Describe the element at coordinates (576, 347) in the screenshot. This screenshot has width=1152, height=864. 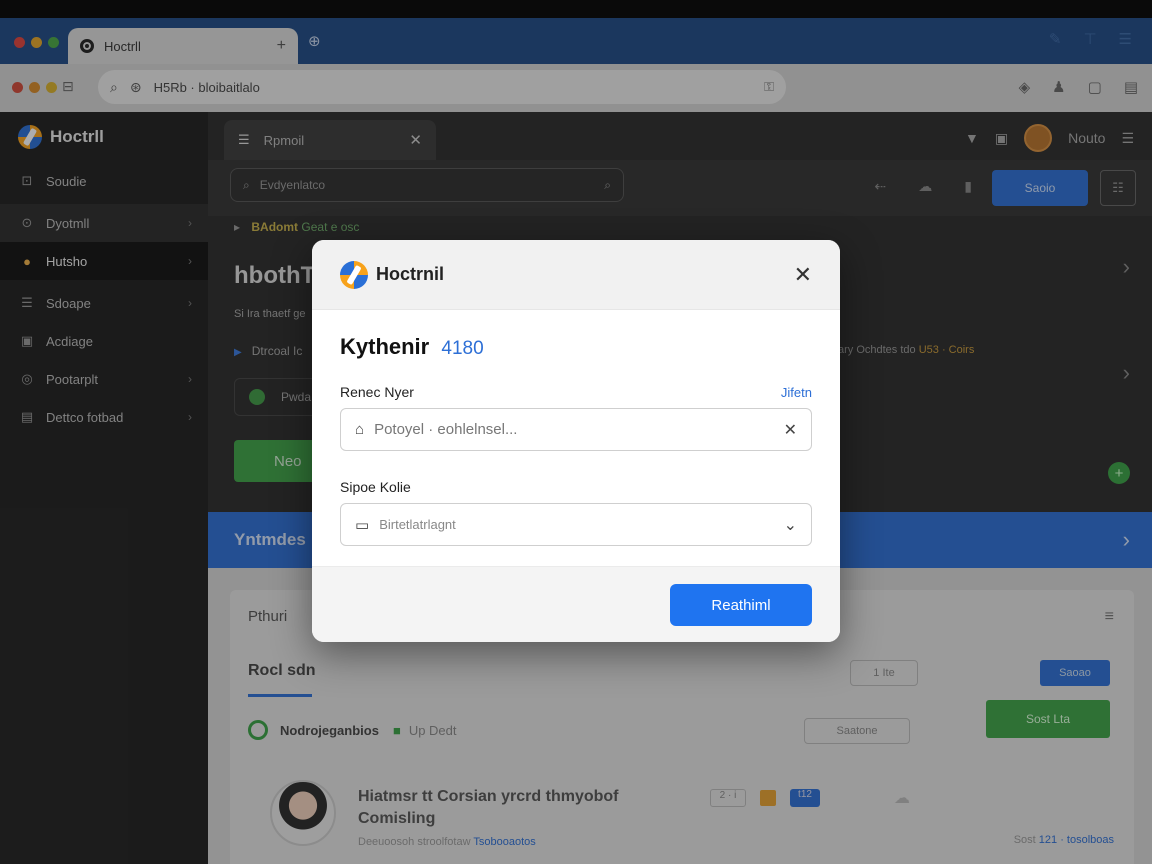
I see `modal-title: Kythenir 4180` at that location.